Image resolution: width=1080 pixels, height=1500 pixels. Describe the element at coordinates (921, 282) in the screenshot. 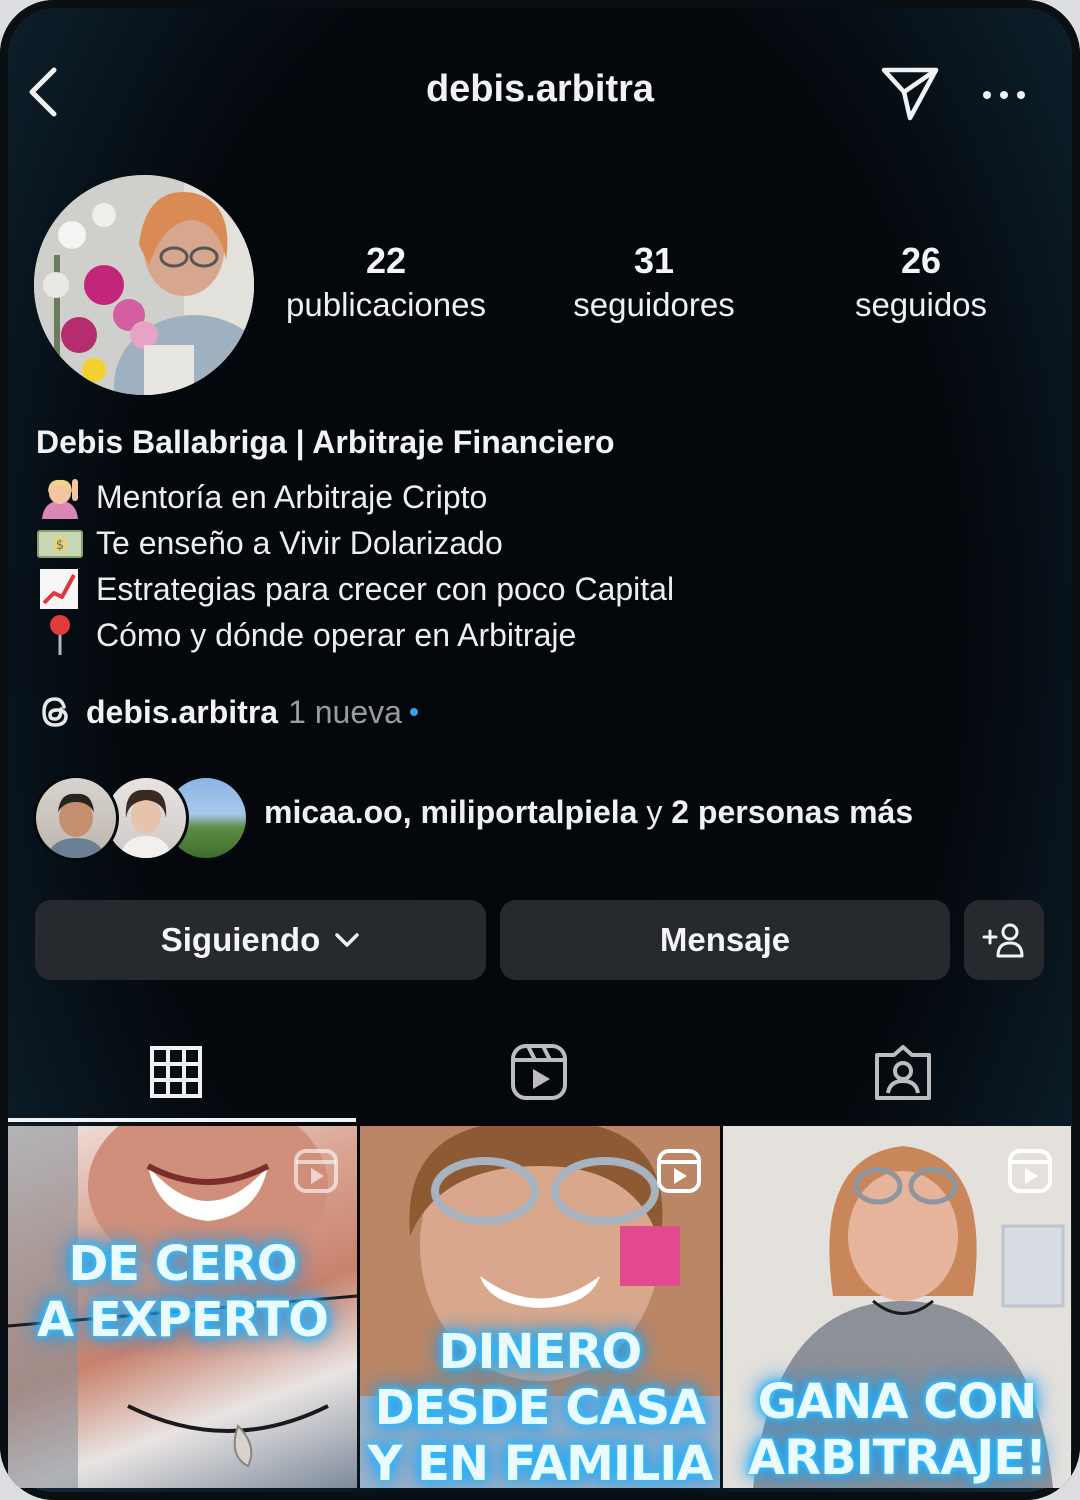

I see `stat-following: 26 seguidos` at that location.